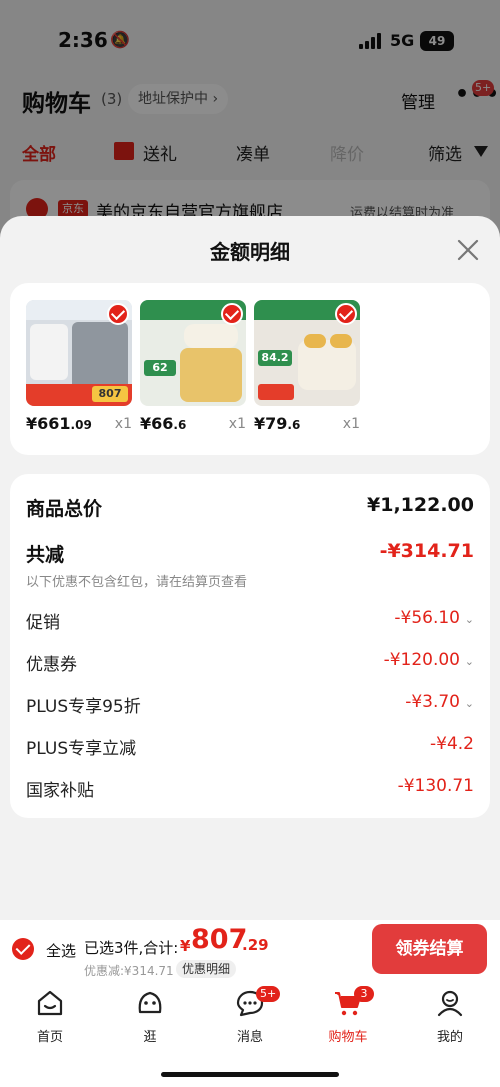 The width and height of the screenshot is (500, 1087). What do you see at coordinates (219, 939) in the screenshot?
I see `total-amount-int: 807` at bounding box center [219, 939].